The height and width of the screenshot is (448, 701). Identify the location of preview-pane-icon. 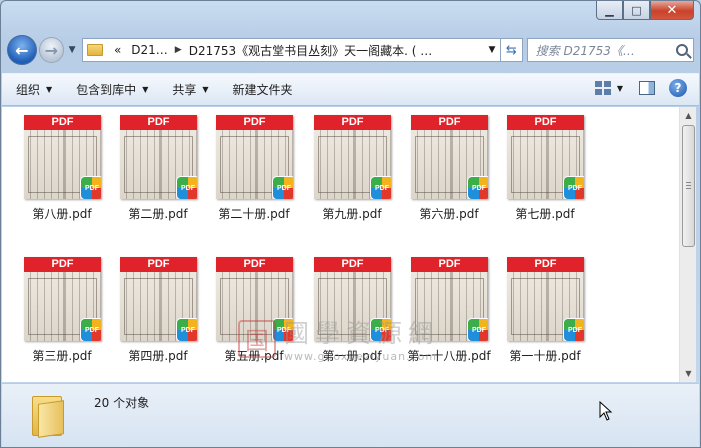
(647, 88).